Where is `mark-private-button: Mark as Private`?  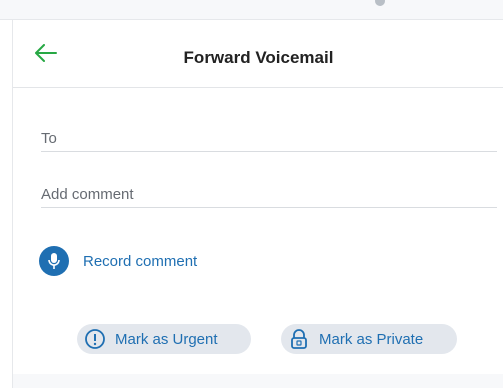 mark-private-button: Mark as Private is located at coordinates (369, 339).